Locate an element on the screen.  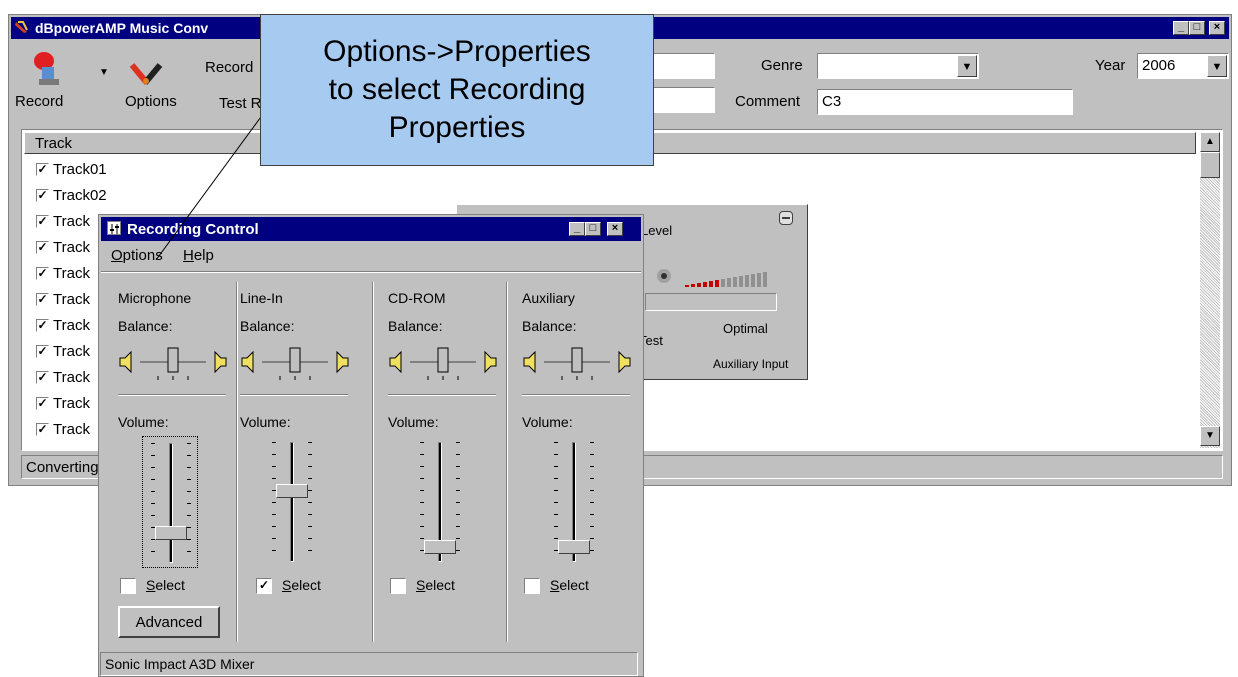
callout-line-3: Properties is located at coordinates (457, 127).